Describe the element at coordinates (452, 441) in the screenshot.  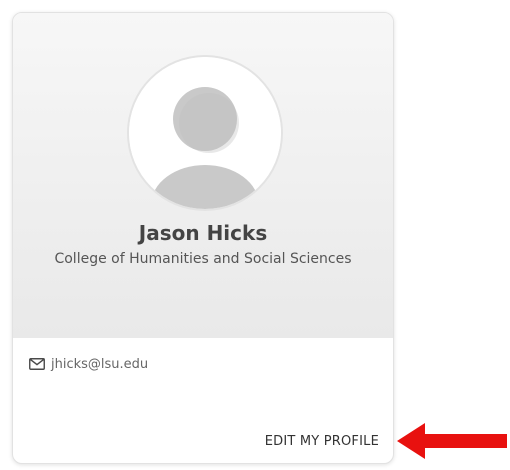
I see `red-arrow-icon` at that location.